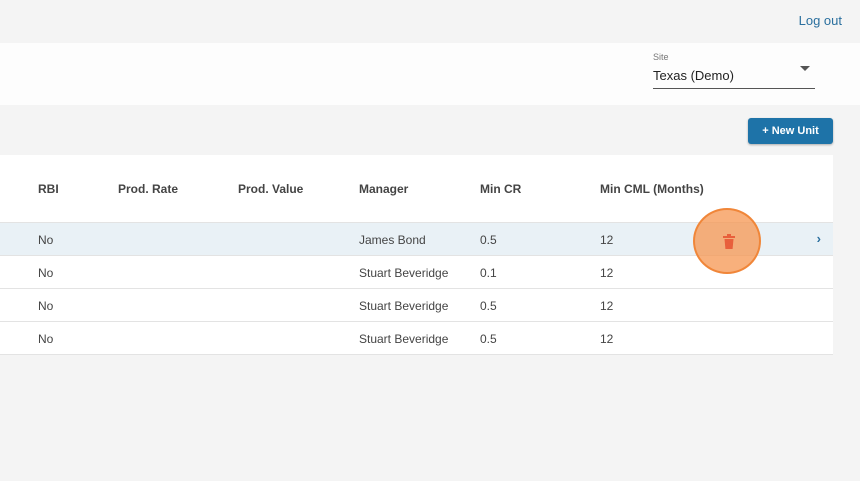  What do you see at coordinates (430, 21) in the screenshot?
I see `top-bar: Log out` at bounding box center [430, 21].